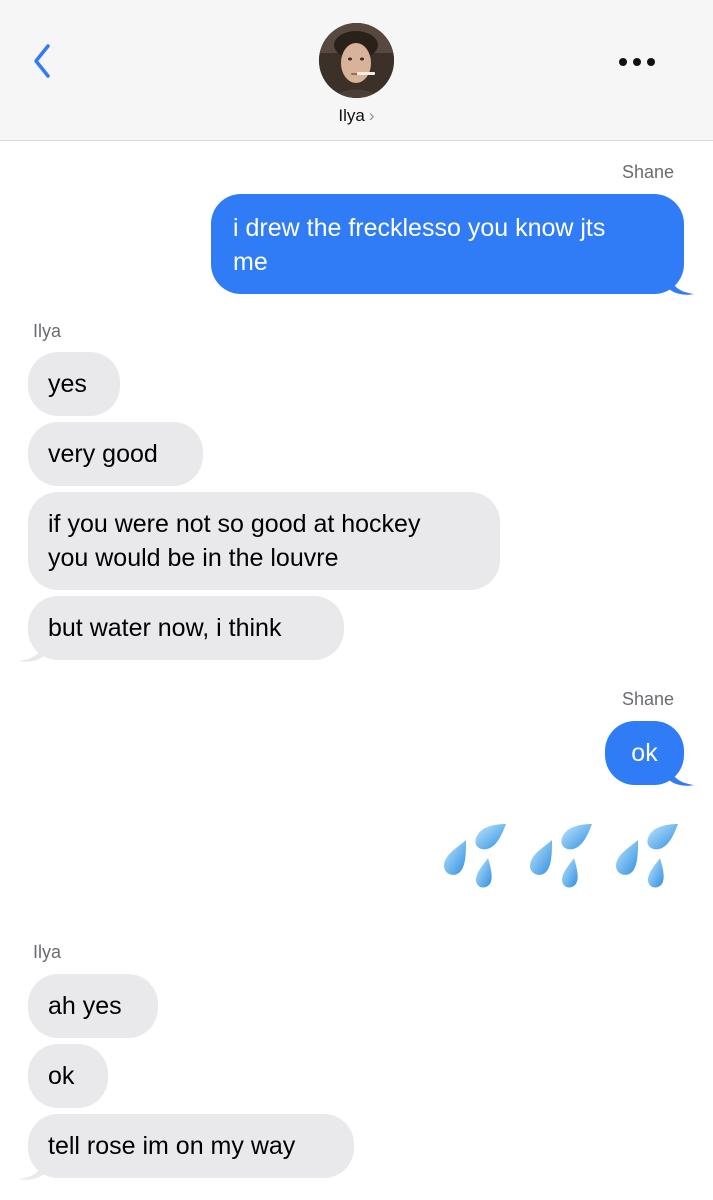  I want to click on more-options-button, so click(637, 62).